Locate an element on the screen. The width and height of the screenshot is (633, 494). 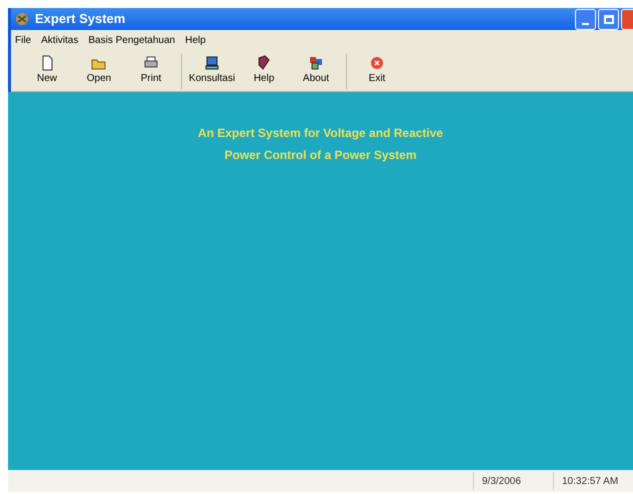
toolbar-button: Open is located at coordinates (99, 70).